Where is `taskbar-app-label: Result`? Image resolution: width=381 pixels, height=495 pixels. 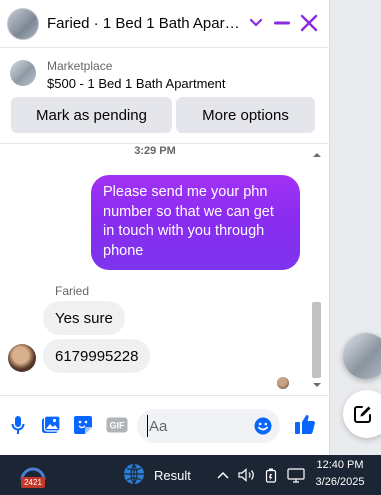
taskbar-app-label: Result is located at coordinates (172, 475).